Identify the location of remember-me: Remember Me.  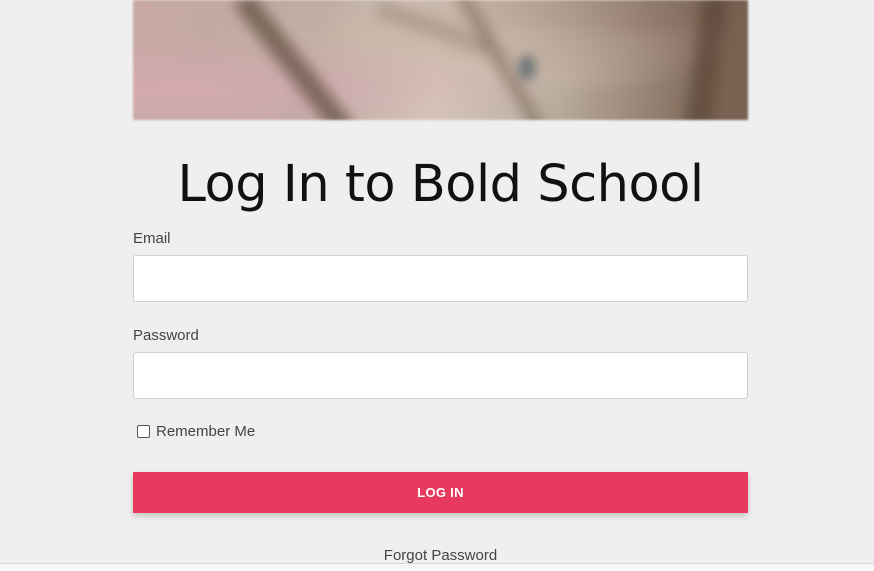
(196, 431).